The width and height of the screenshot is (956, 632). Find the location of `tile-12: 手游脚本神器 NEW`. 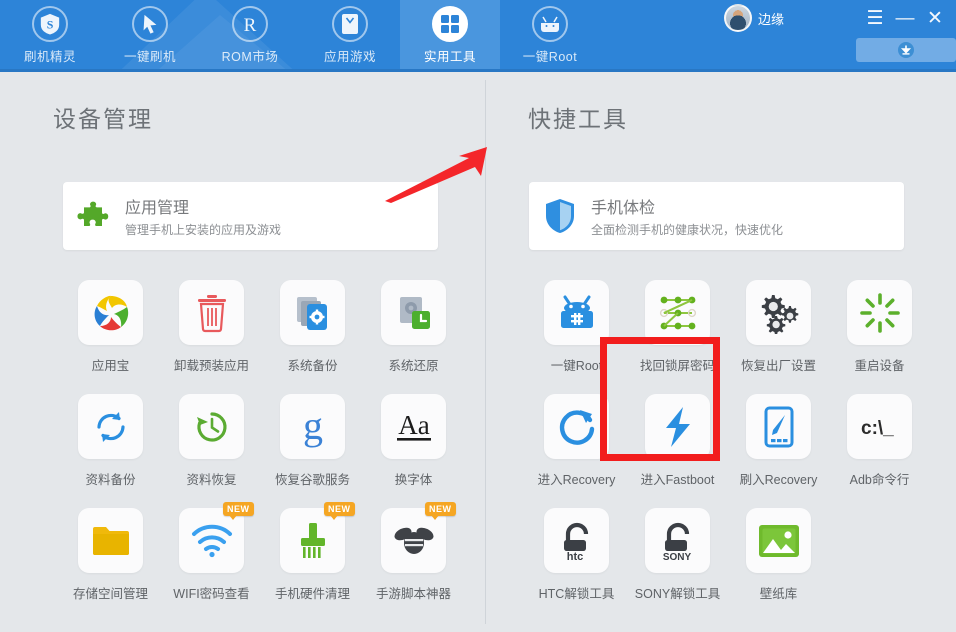

tile-12: 手游脚本神器 NEW is located at coordinates (413, 562).